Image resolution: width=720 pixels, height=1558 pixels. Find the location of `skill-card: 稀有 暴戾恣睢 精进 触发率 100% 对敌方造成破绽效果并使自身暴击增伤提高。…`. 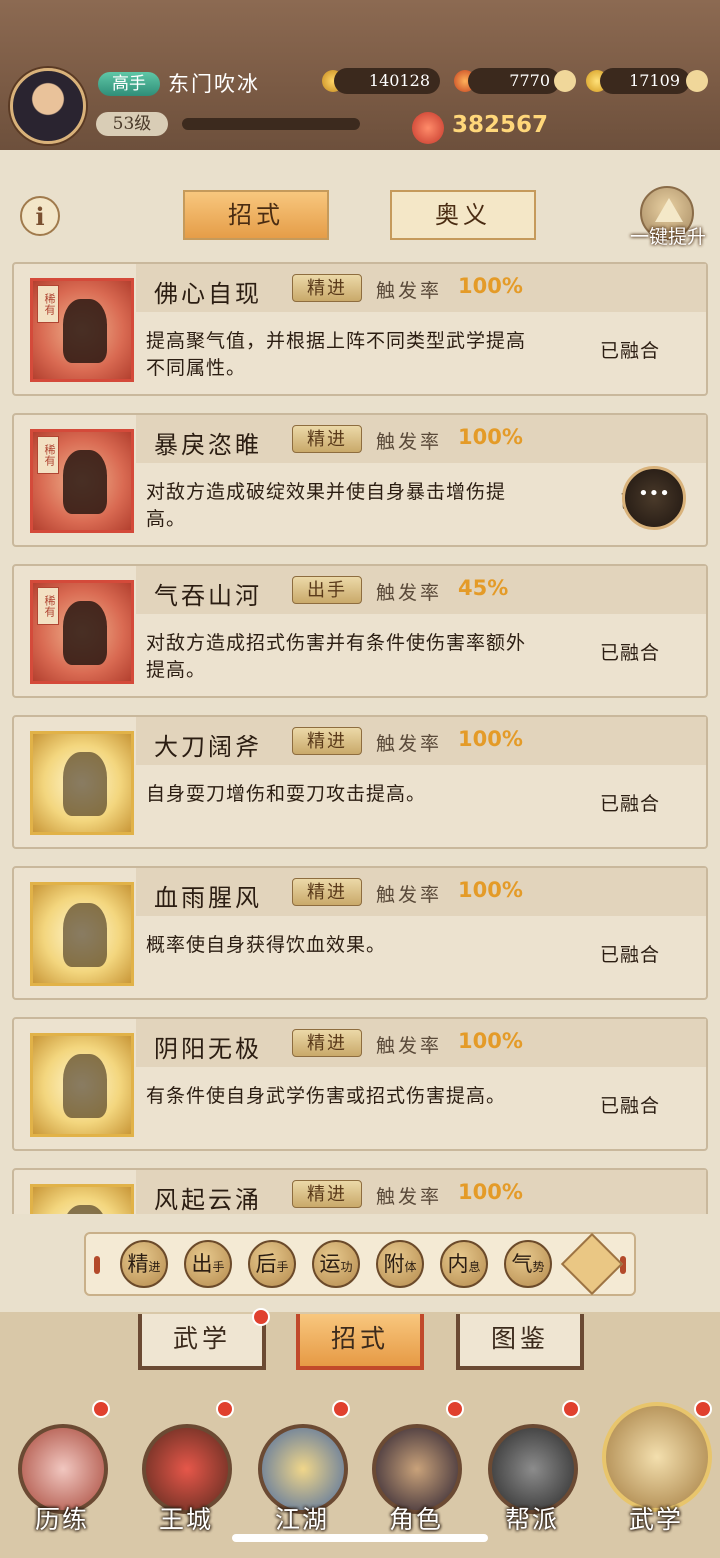

skill-card: 稀有 暴戾恣睢 精进 触发率 100% 对敌方造成破绽效果并使自身暴击增伤提高。… is located at coordinates (360, 480).